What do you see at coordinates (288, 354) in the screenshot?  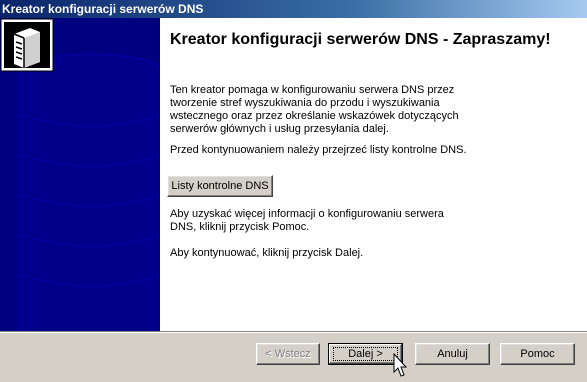 I see `back-button: < Wstecz` at bounding box center [288, 354].